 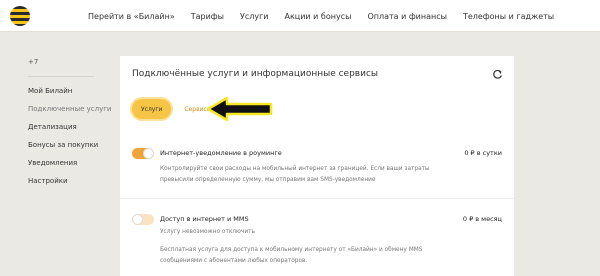 I want to click on nav-item-tariffs: Тарифы, so click(x=207, y=16).